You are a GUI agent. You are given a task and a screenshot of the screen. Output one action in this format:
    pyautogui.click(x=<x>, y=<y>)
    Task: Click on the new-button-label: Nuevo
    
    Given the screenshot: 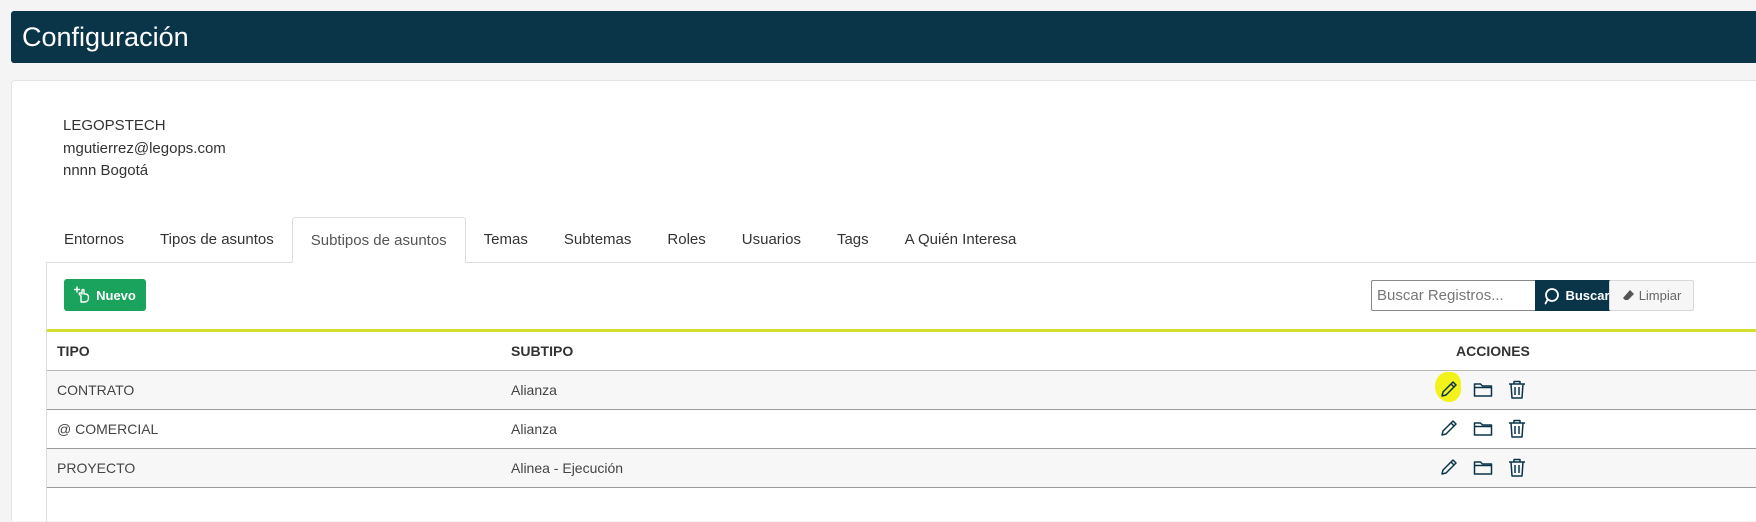 What is the action you would take?
    pyautogui.click(x=116, y=295)
    